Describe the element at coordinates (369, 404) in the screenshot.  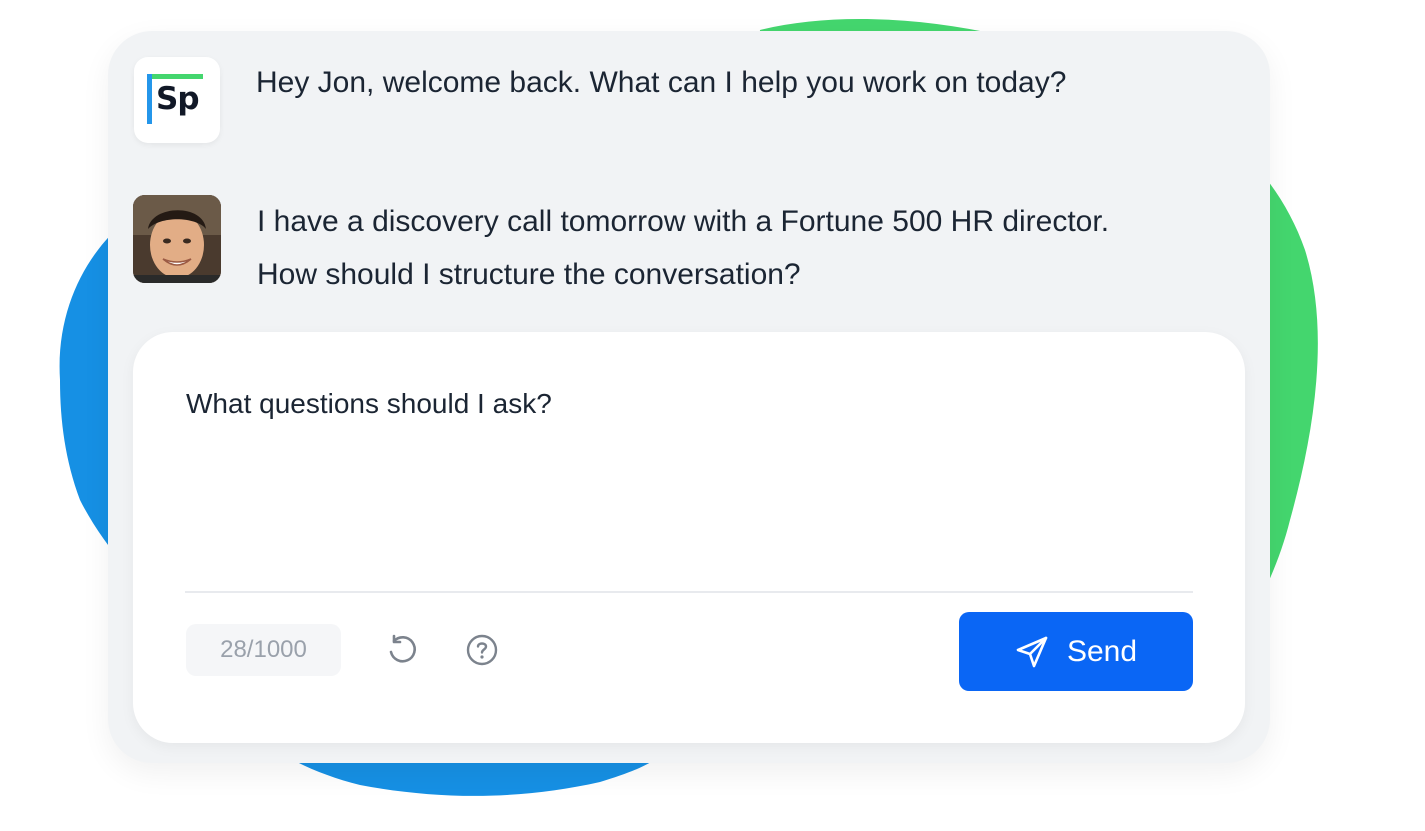
I see `message-input: What questions should I ask?` at that location.